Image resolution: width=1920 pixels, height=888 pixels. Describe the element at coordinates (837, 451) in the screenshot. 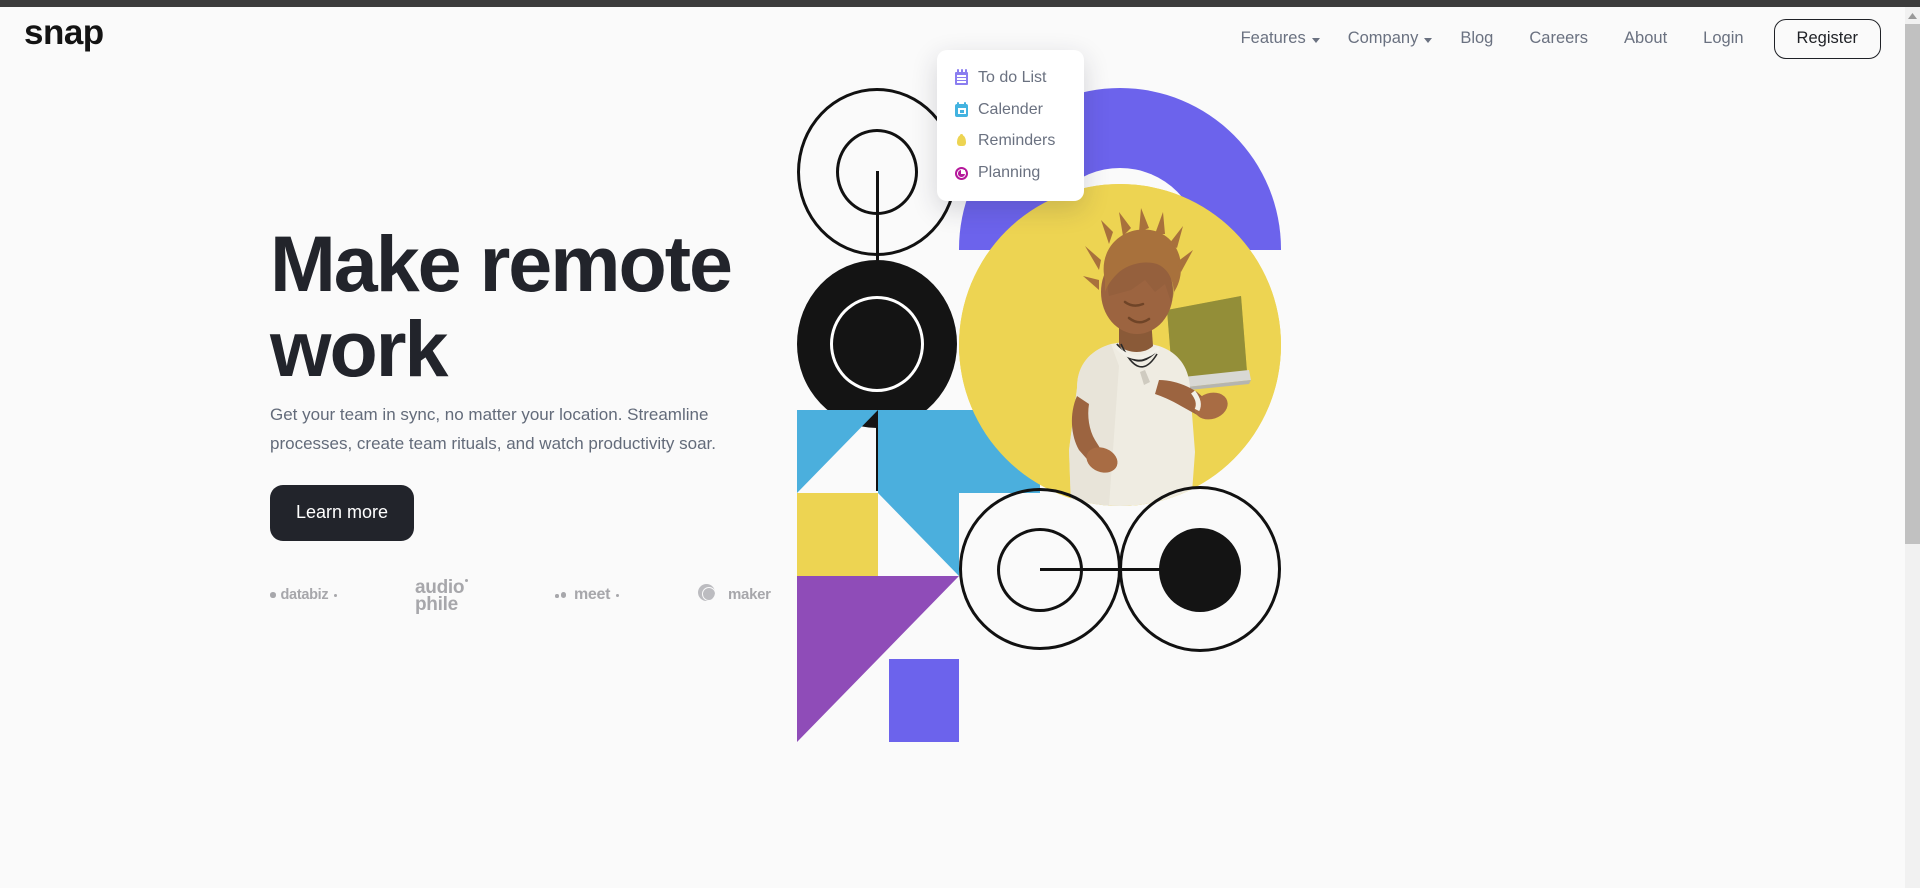

I see `cyan-triangle-upper-left` at that location.